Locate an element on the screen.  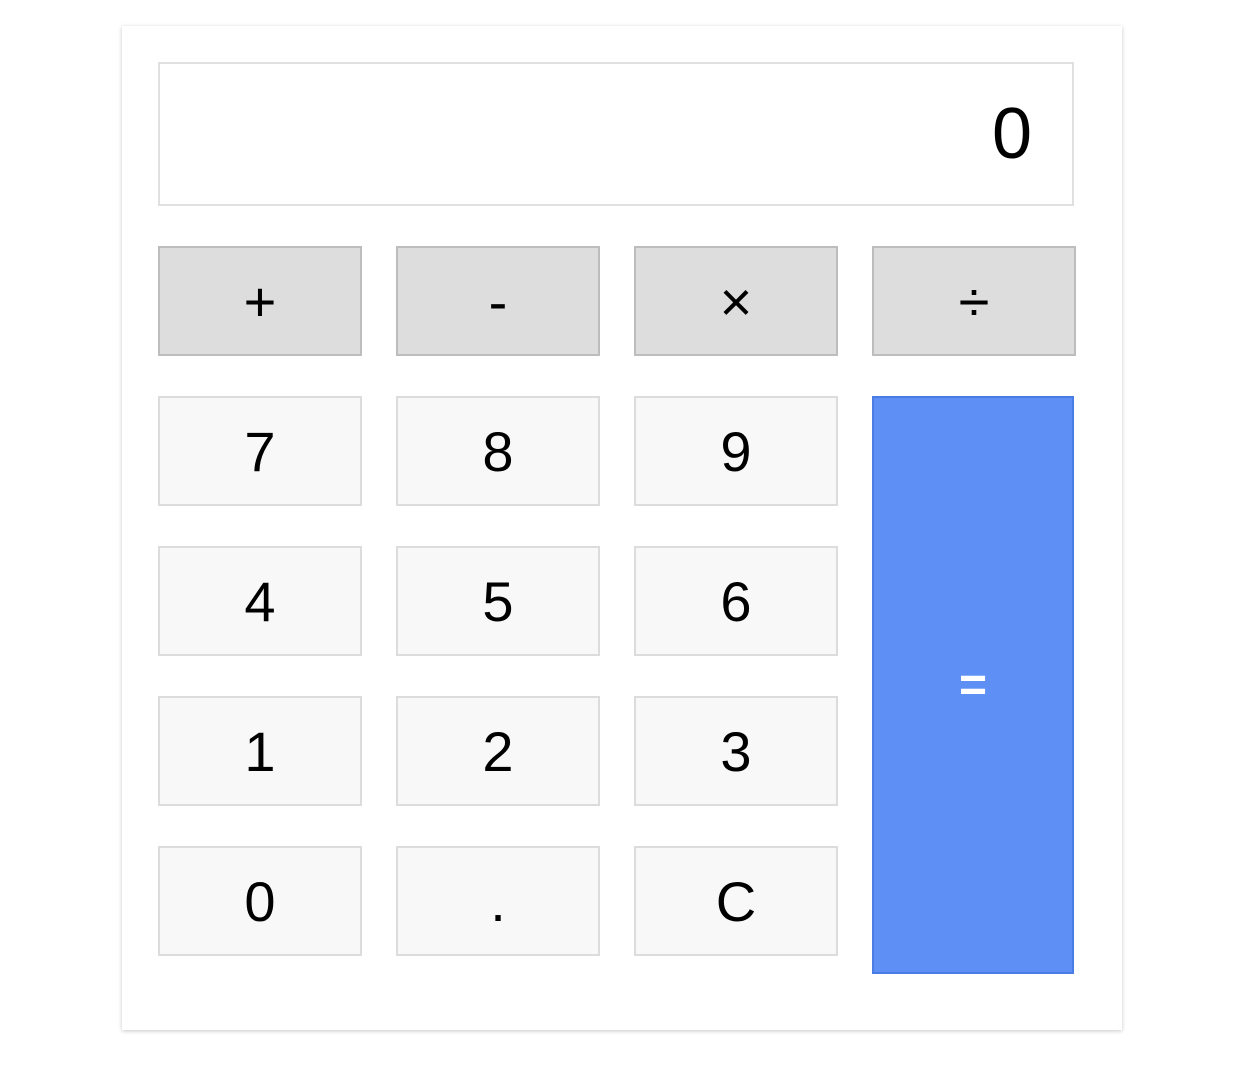
calculator-display: 0 is located at coordinates (616, 134).